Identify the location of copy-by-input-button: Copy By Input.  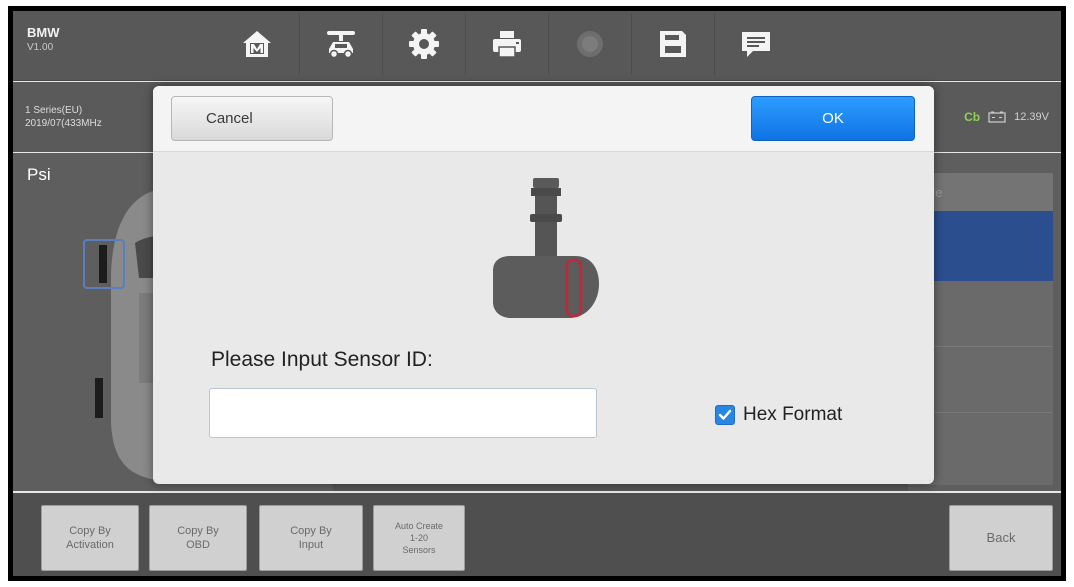
(311, 538).